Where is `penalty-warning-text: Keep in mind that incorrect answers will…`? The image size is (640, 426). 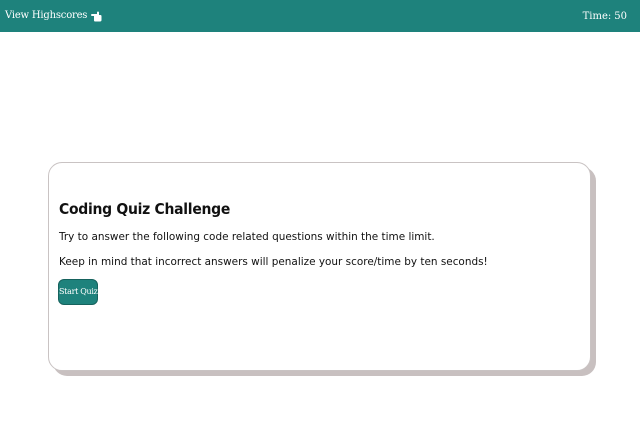 penalty-warning-text: Keep in mind that incorrect answers will… is located at coordinates (273, 261).